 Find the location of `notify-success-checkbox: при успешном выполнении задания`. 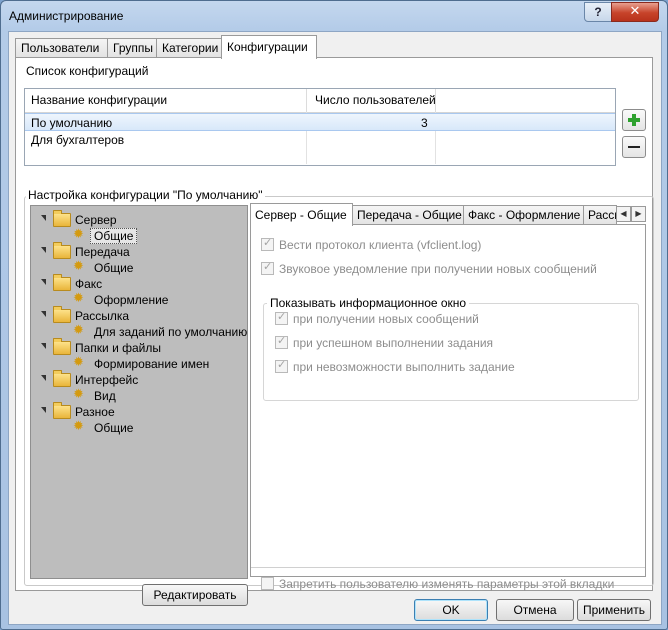

notify-success-checkbox: при успешном выполнении задания is located at coordinates (384, 342).